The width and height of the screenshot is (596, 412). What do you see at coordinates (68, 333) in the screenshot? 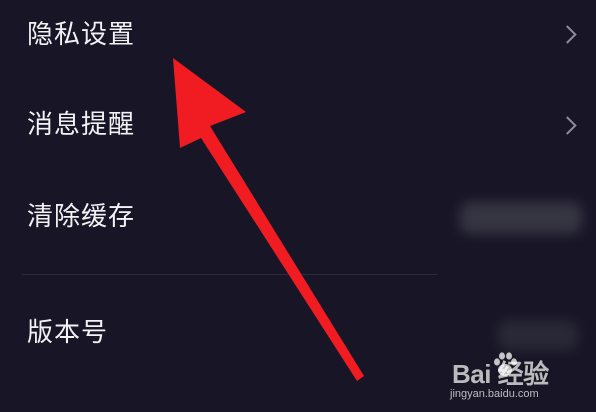
I see `settings-item-label: 版本号` at bounding box center [68, 333].